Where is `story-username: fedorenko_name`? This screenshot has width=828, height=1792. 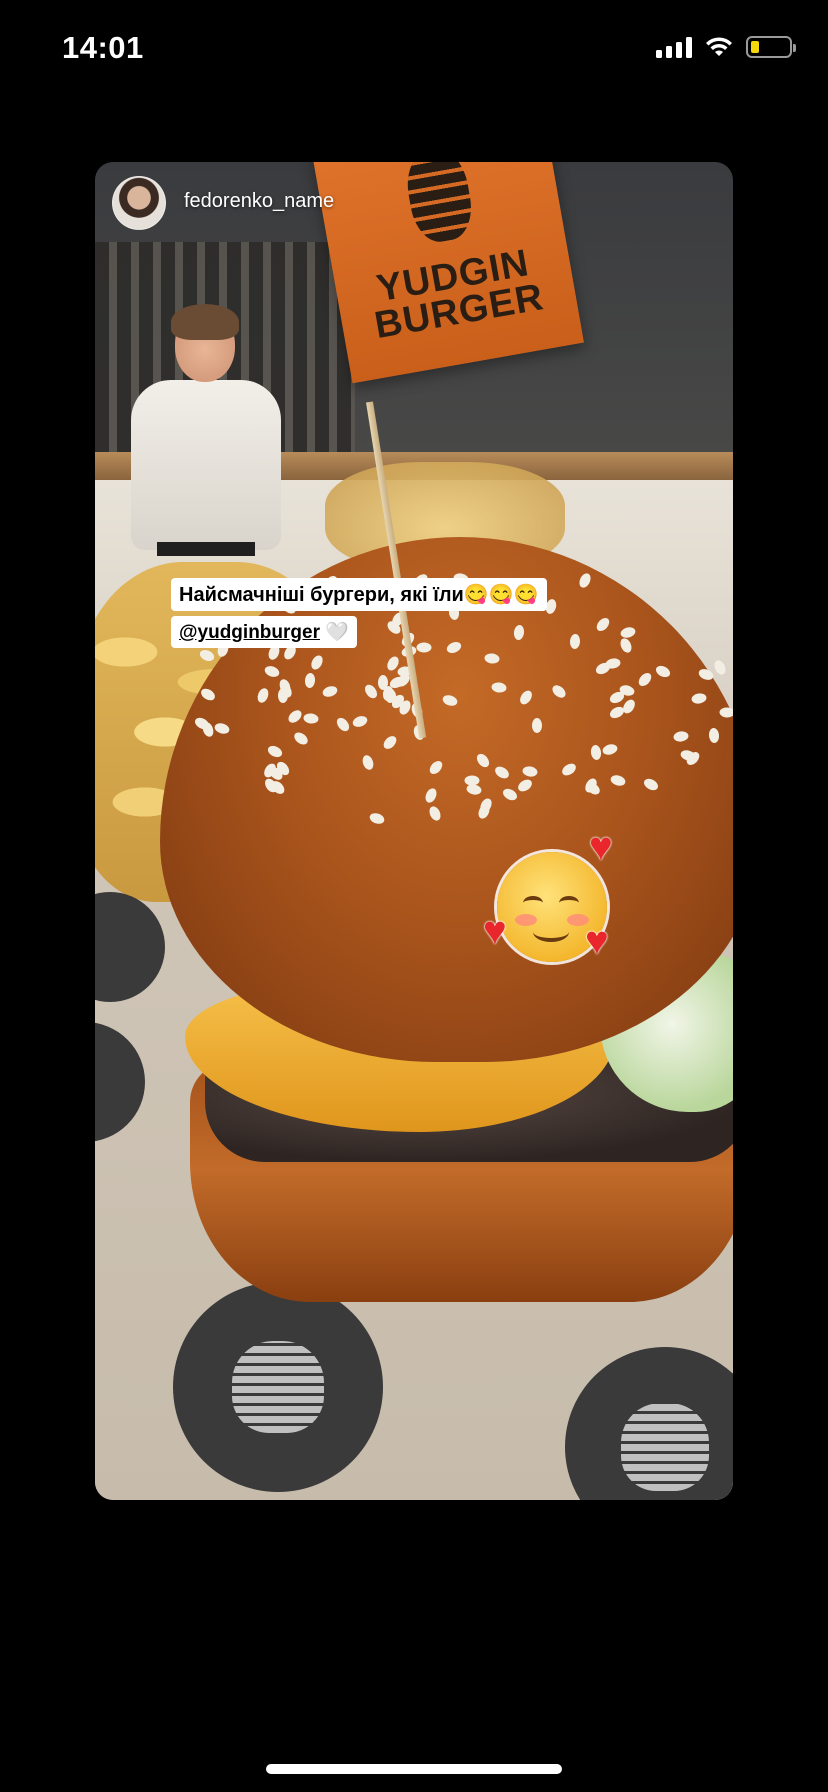
story-username: fedorenko_name is located at coordinates (259, 201).